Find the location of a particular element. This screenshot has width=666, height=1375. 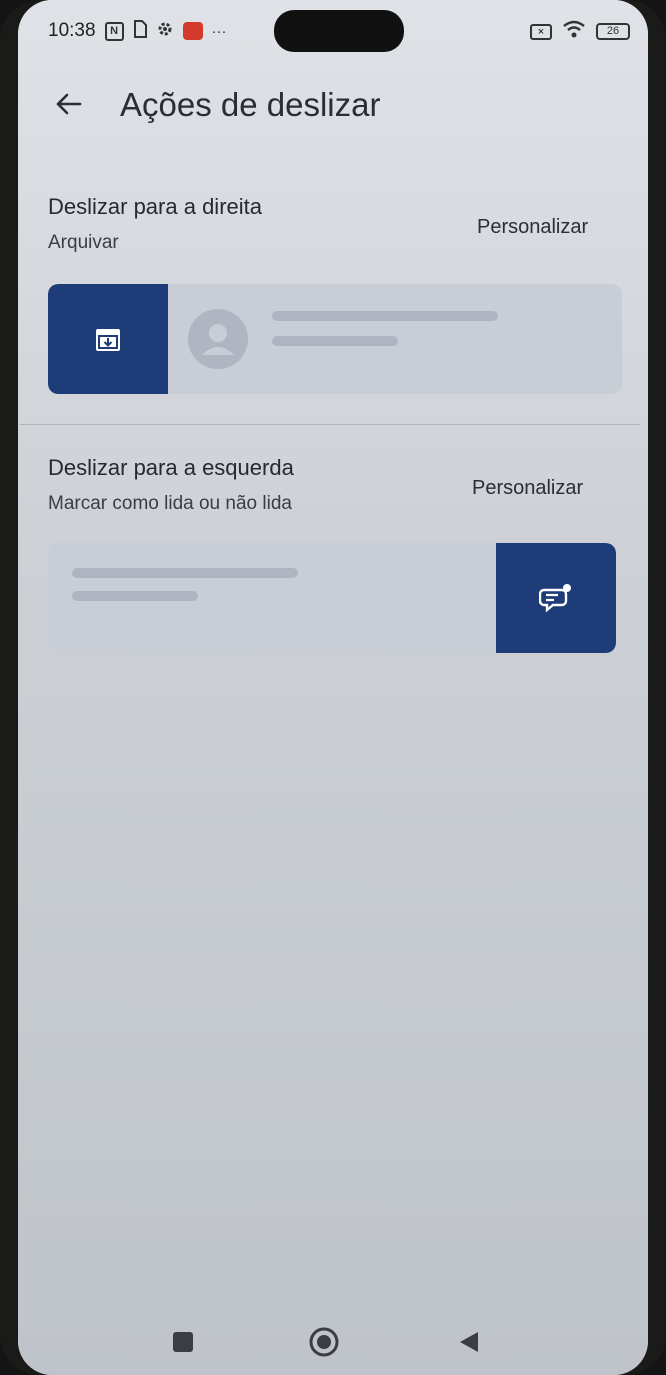

gear-icon is located at coordinates (165, 31).